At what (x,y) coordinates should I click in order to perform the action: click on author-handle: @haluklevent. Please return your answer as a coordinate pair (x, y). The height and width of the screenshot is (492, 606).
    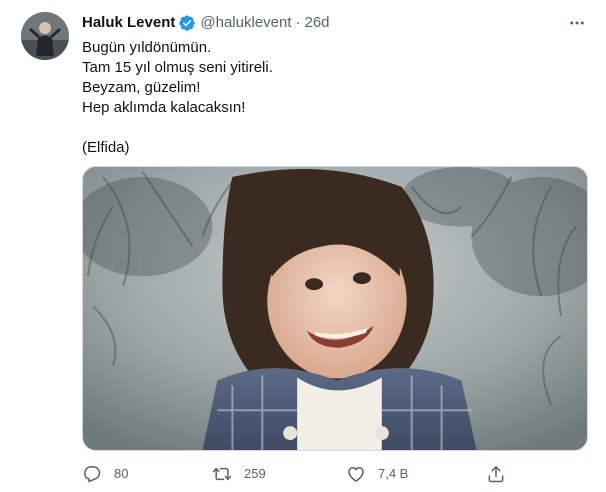
    Looking at the image, I should click on (245, 23).